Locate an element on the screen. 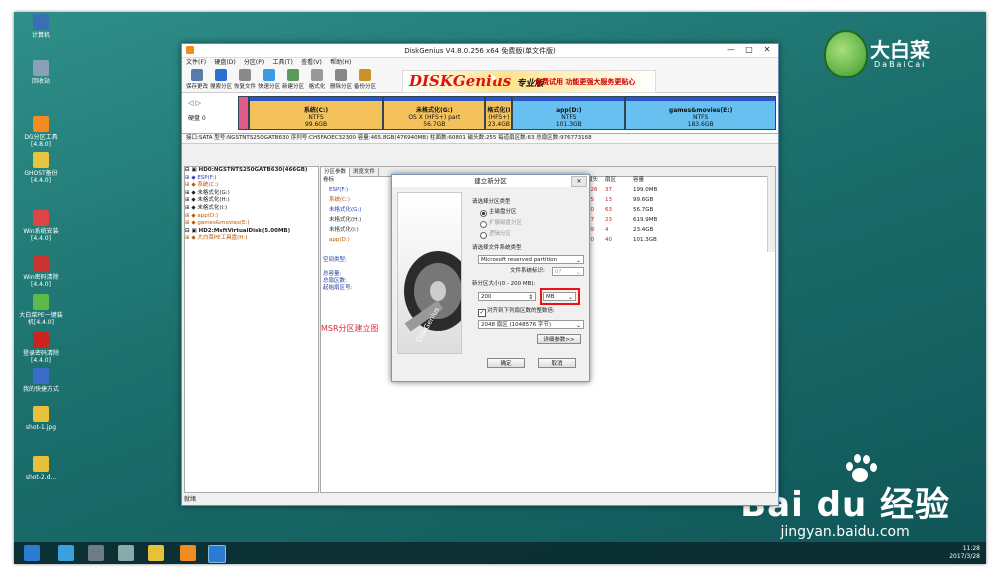 Image resolution: width=1000 pixels, height=581 pixels. col-capacity: 容量 is located at coordinates (639, 180).